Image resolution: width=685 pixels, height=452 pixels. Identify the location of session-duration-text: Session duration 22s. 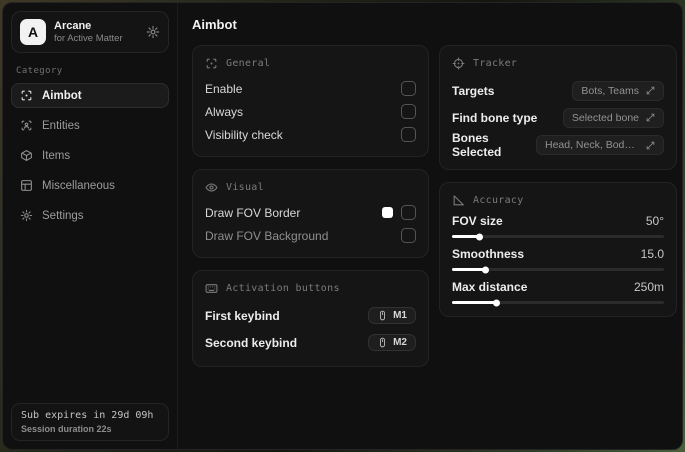
(66, 429).